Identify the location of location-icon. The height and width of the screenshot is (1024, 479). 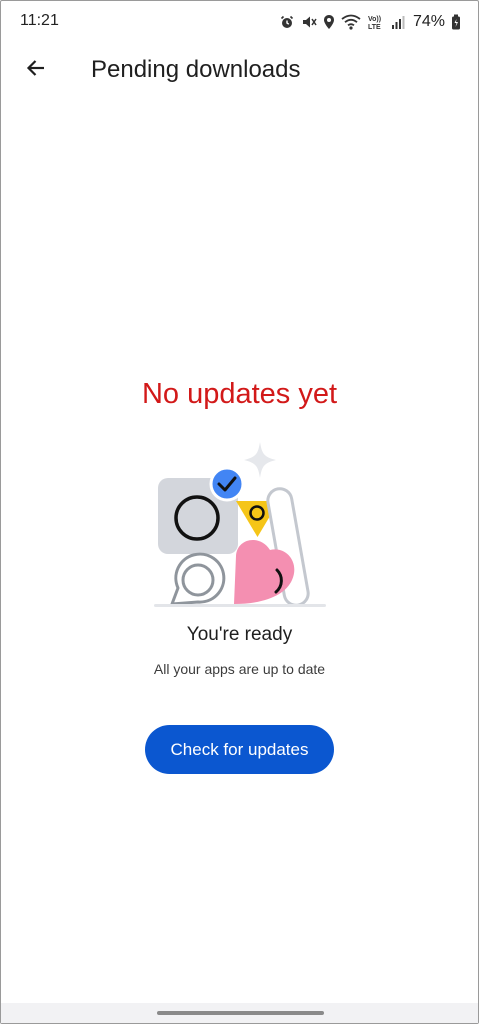
(329, 22).